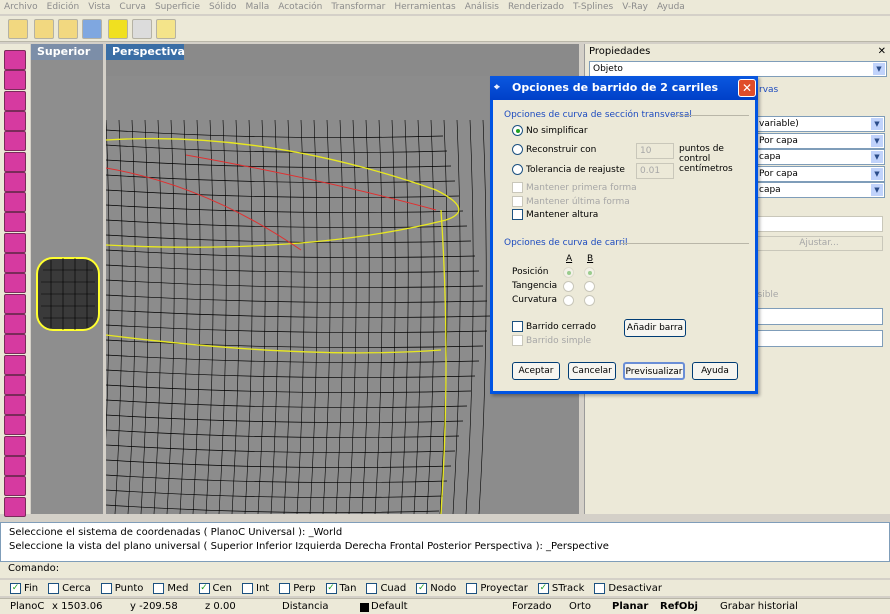  What do you see at coordinates (255, 588) in the screenshot?
I see `osnap-int: Int` at bounding box center [255, 588].